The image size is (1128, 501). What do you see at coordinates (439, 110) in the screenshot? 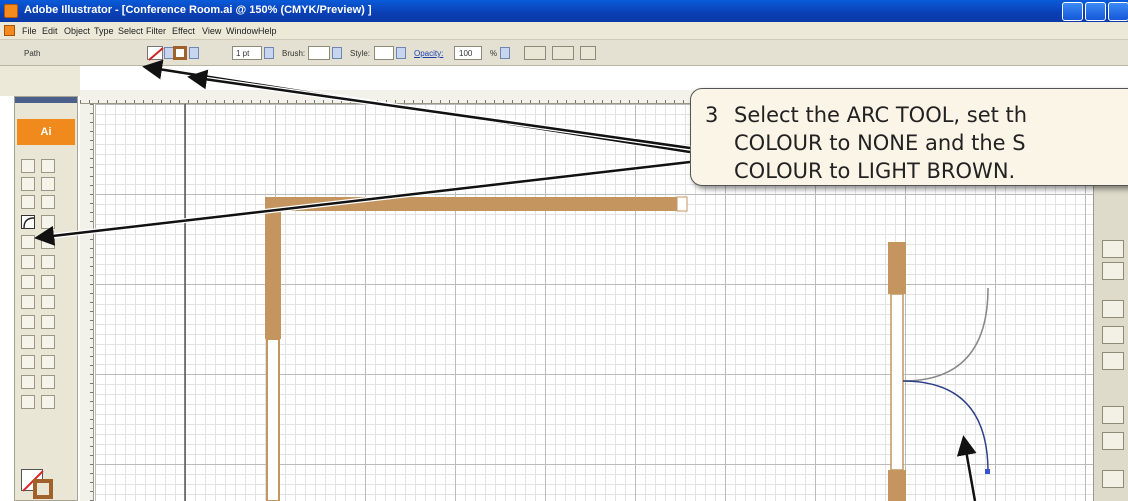
I see `arrow-to-stroke-swatch` at bounding box center [439, 110].